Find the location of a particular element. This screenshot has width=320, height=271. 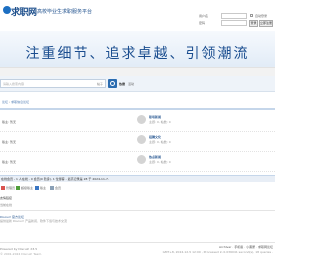

friend-links-subtitle: 当前在线 is located at coordinates (6, 205).